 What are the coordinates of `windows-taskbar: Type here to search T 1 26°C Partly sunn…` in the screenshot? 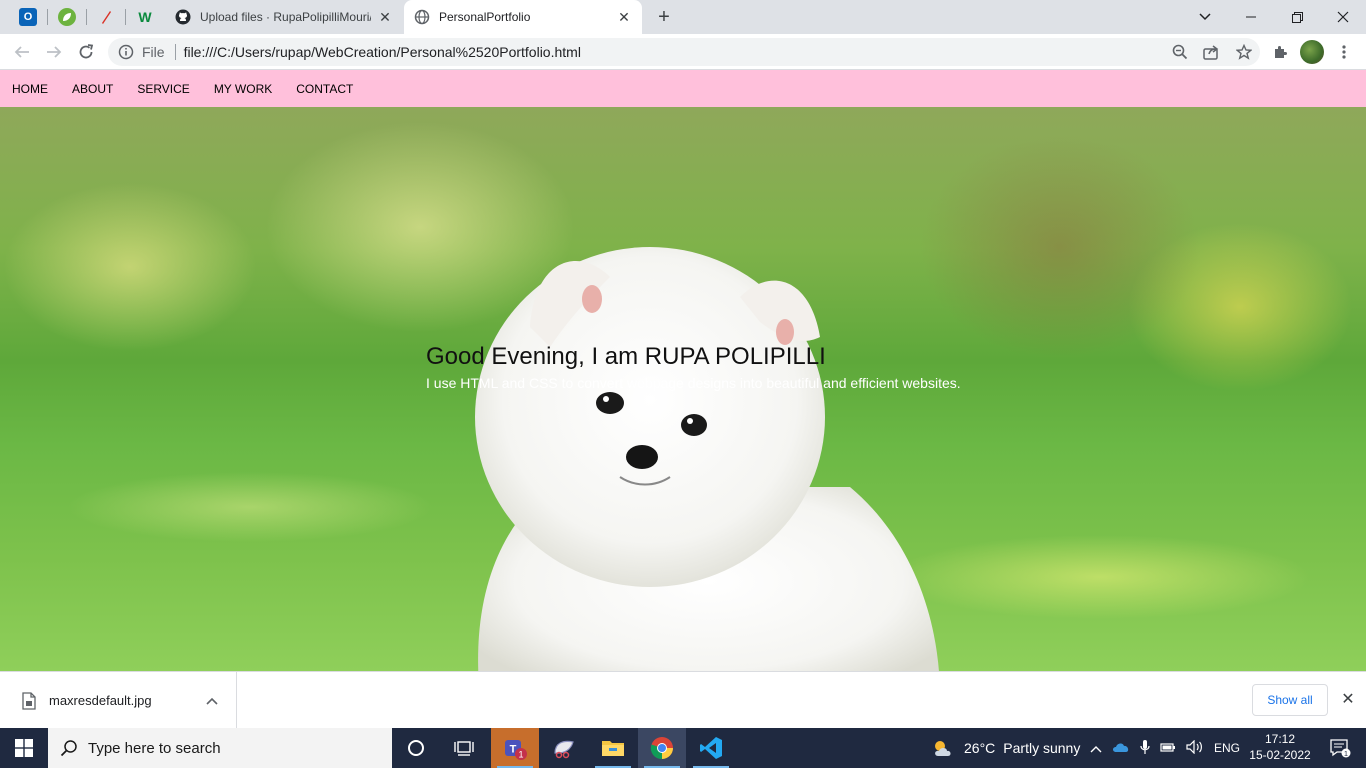 It's located at (683, 748).